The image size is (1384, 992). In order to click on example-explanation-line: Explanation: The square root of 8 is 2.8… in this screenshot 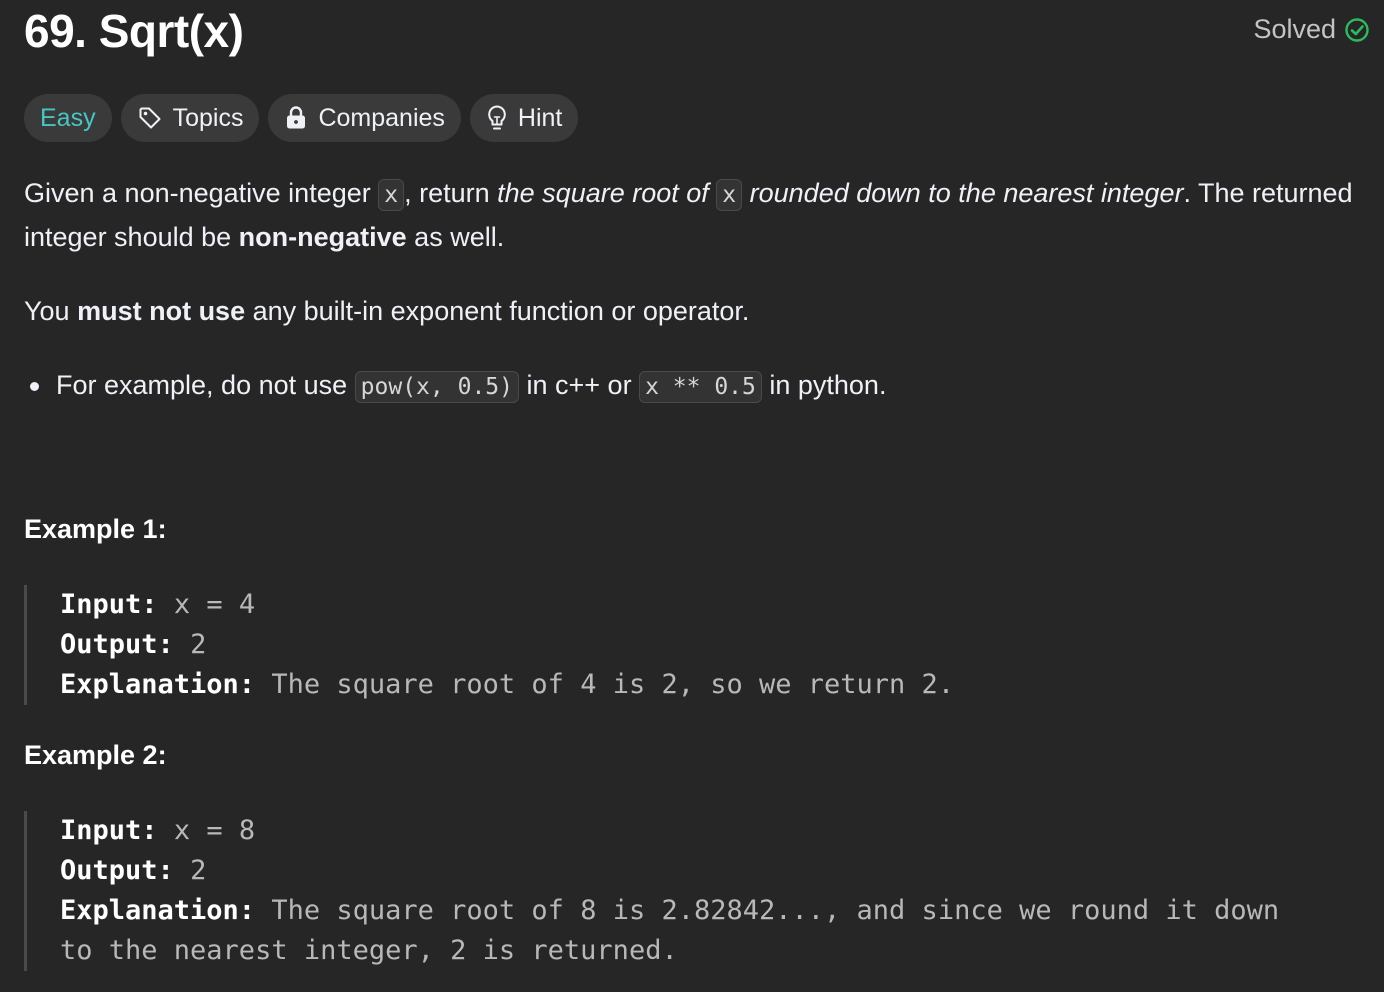, I will do `click(687, 931)`.